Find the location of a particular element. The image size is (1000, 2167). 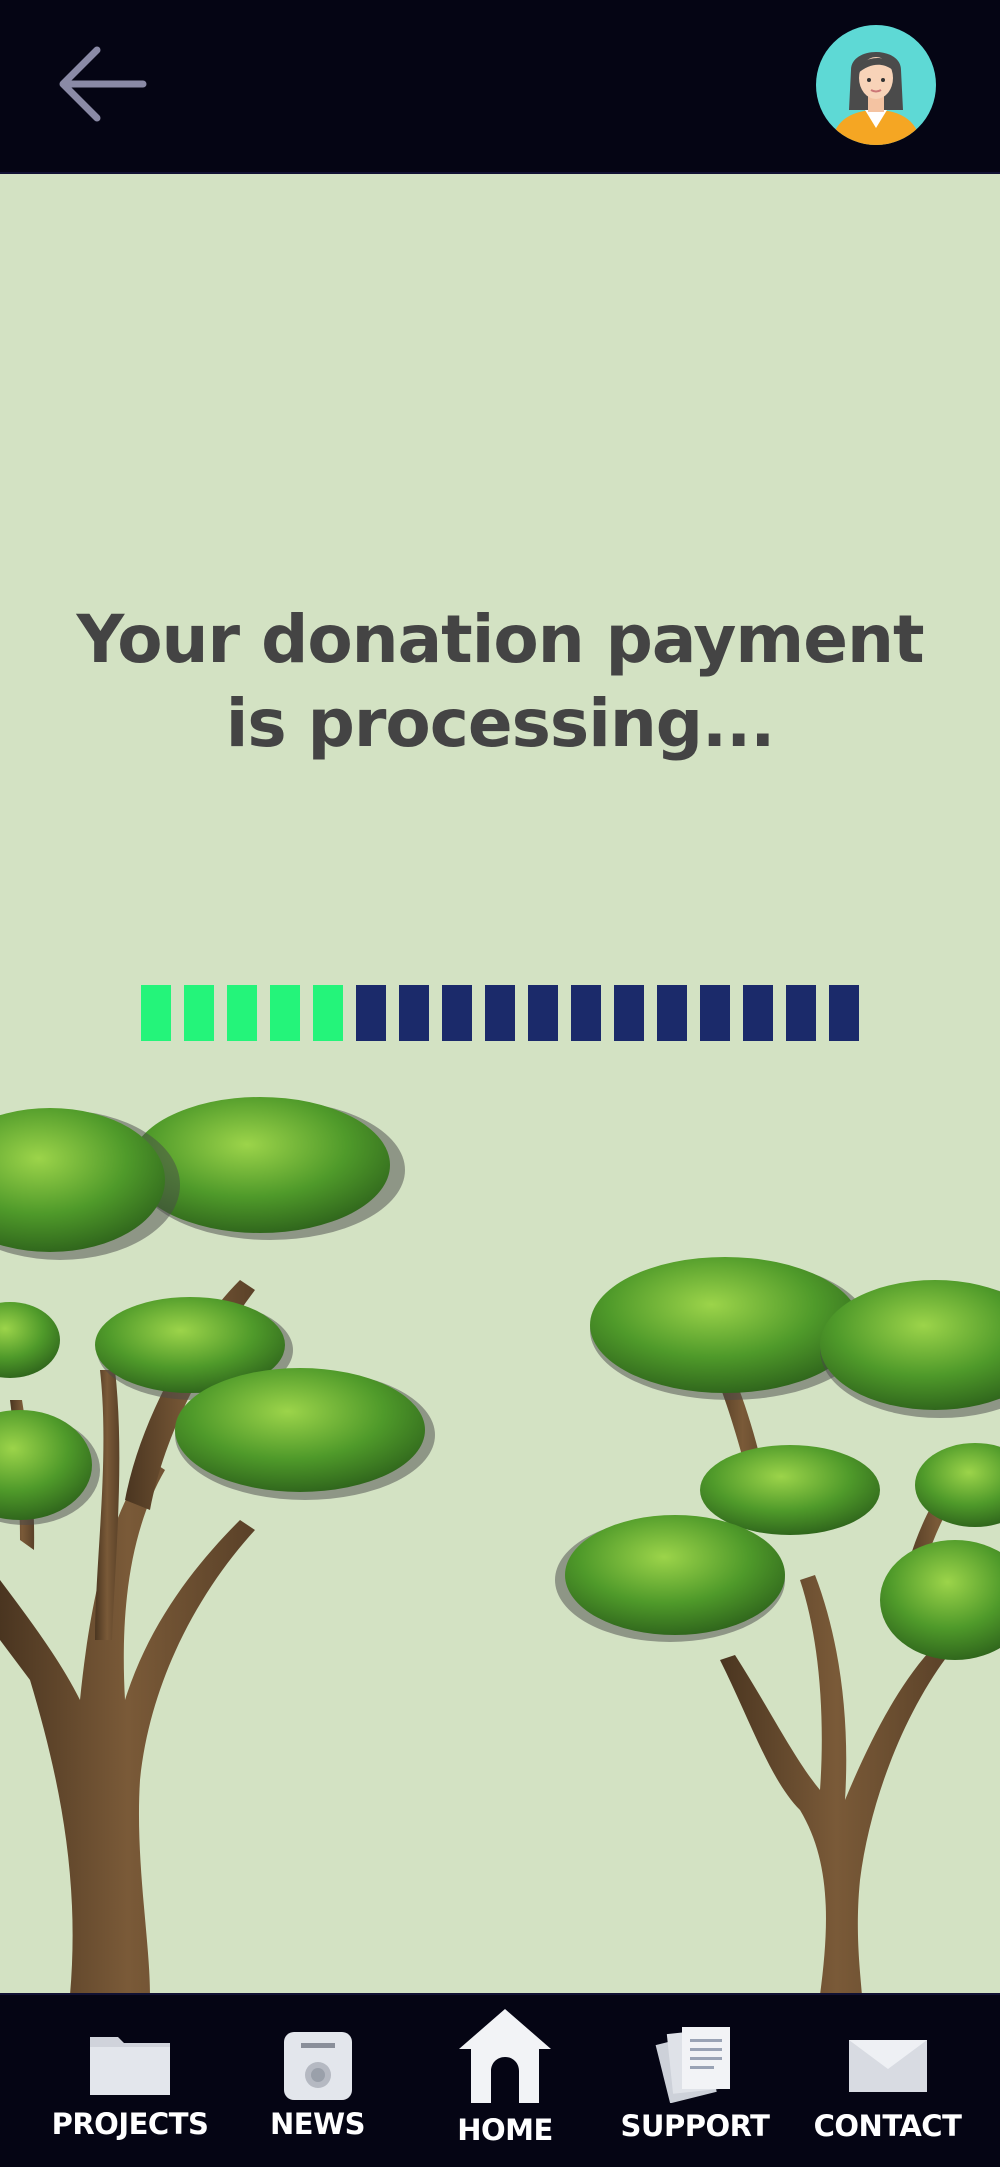

back-button is located at coordinates (103, 84).